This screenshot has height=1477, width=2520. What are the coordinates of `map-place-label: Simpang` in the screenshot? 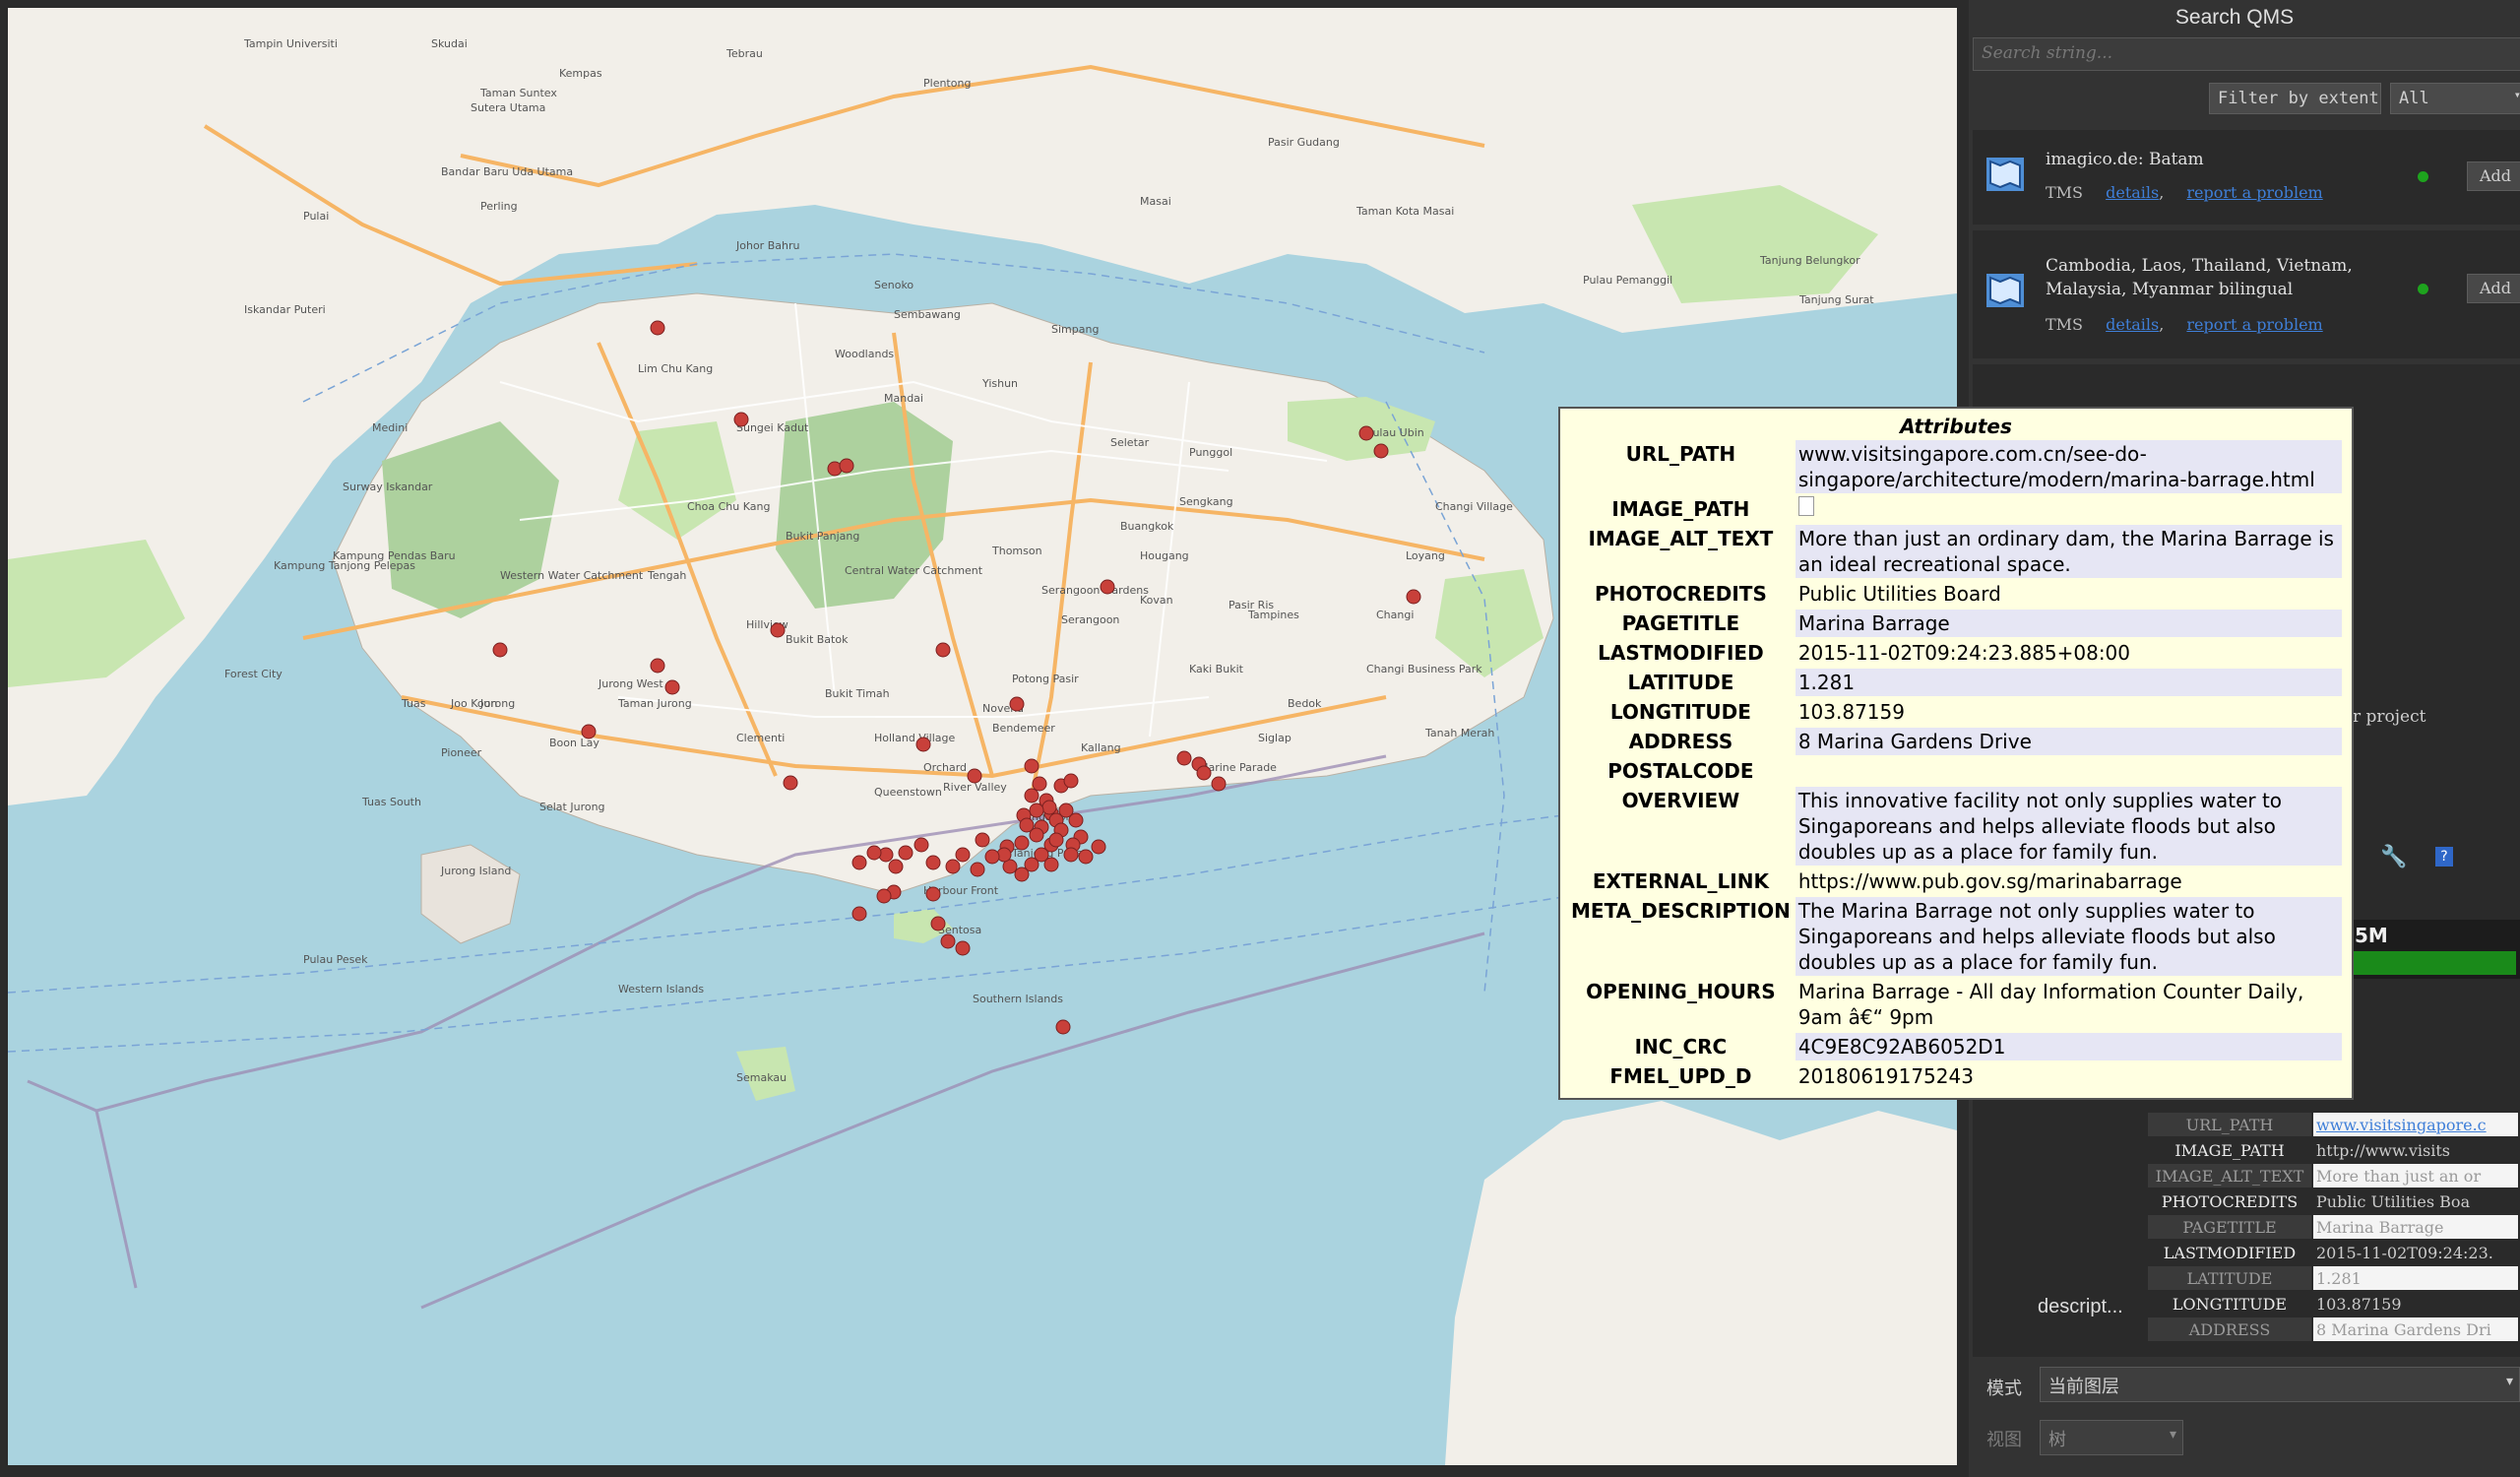 It's located at (1075, 330).